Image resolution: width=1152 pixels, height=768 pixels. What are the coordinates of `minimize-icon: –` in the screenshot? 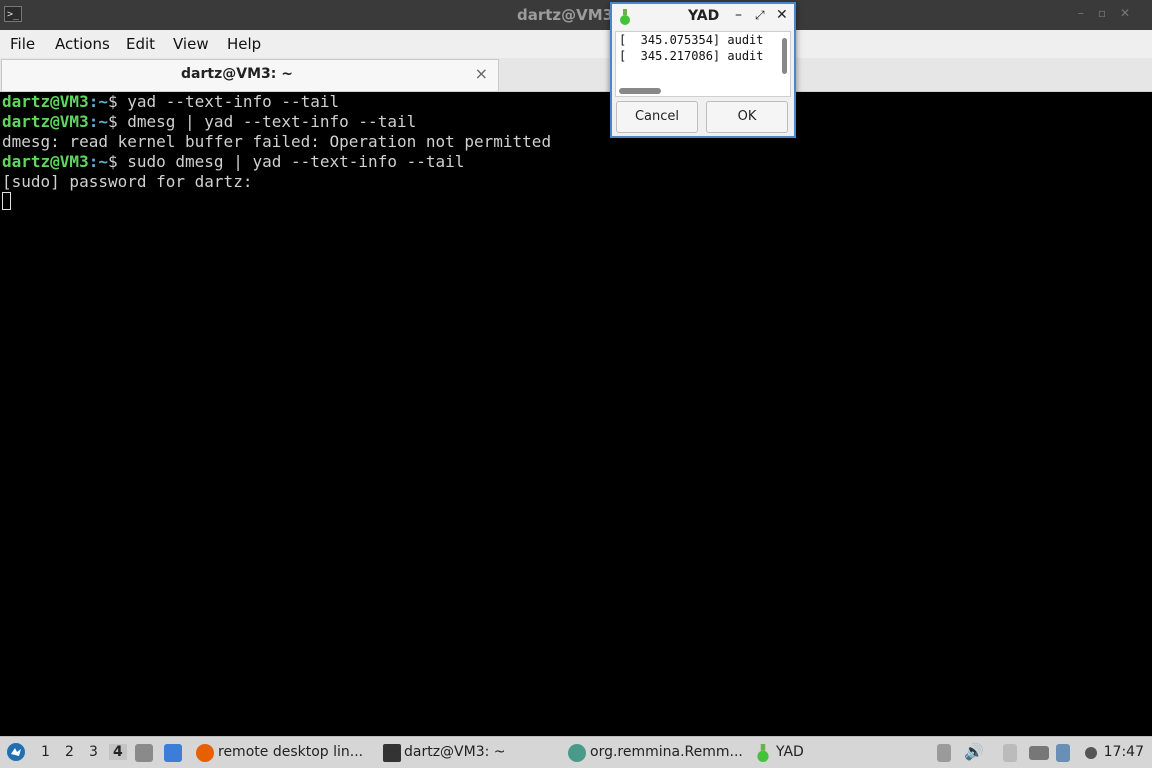 It's located at (738, 15).